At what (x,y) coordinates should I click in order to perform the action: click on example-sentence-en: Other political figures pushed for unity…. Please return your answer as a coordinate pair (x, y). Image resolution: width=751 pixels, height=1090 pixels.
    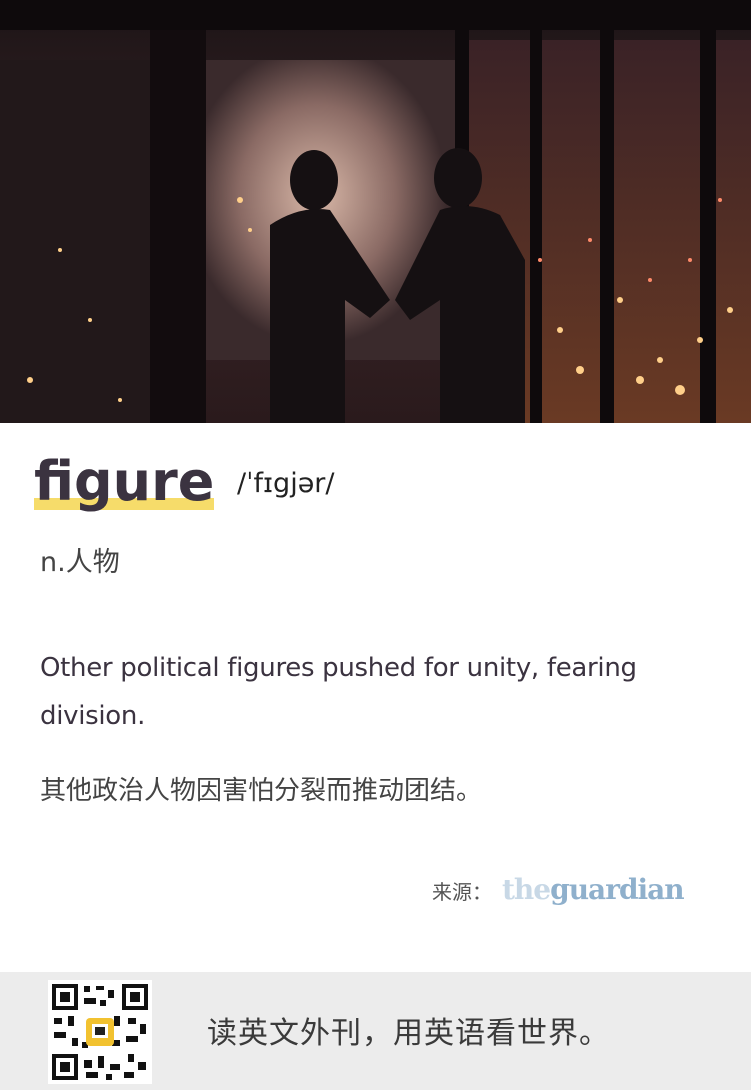
    Looking at the image, I should click on (338, 692).